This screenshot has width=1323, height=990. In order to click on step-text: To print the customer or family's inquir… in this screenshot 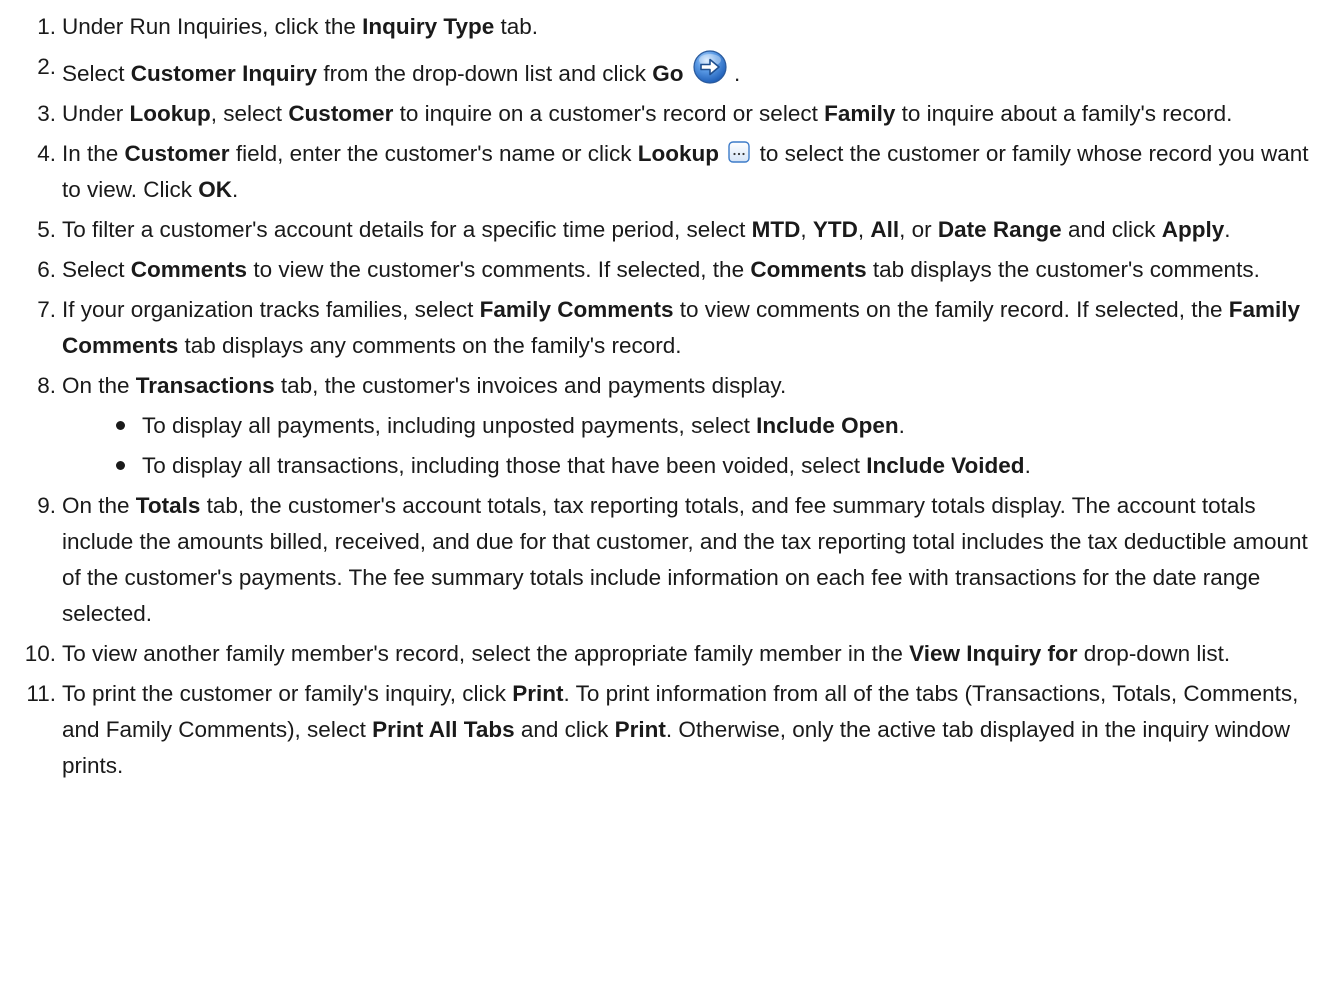, I will do `click(680, 729)`.